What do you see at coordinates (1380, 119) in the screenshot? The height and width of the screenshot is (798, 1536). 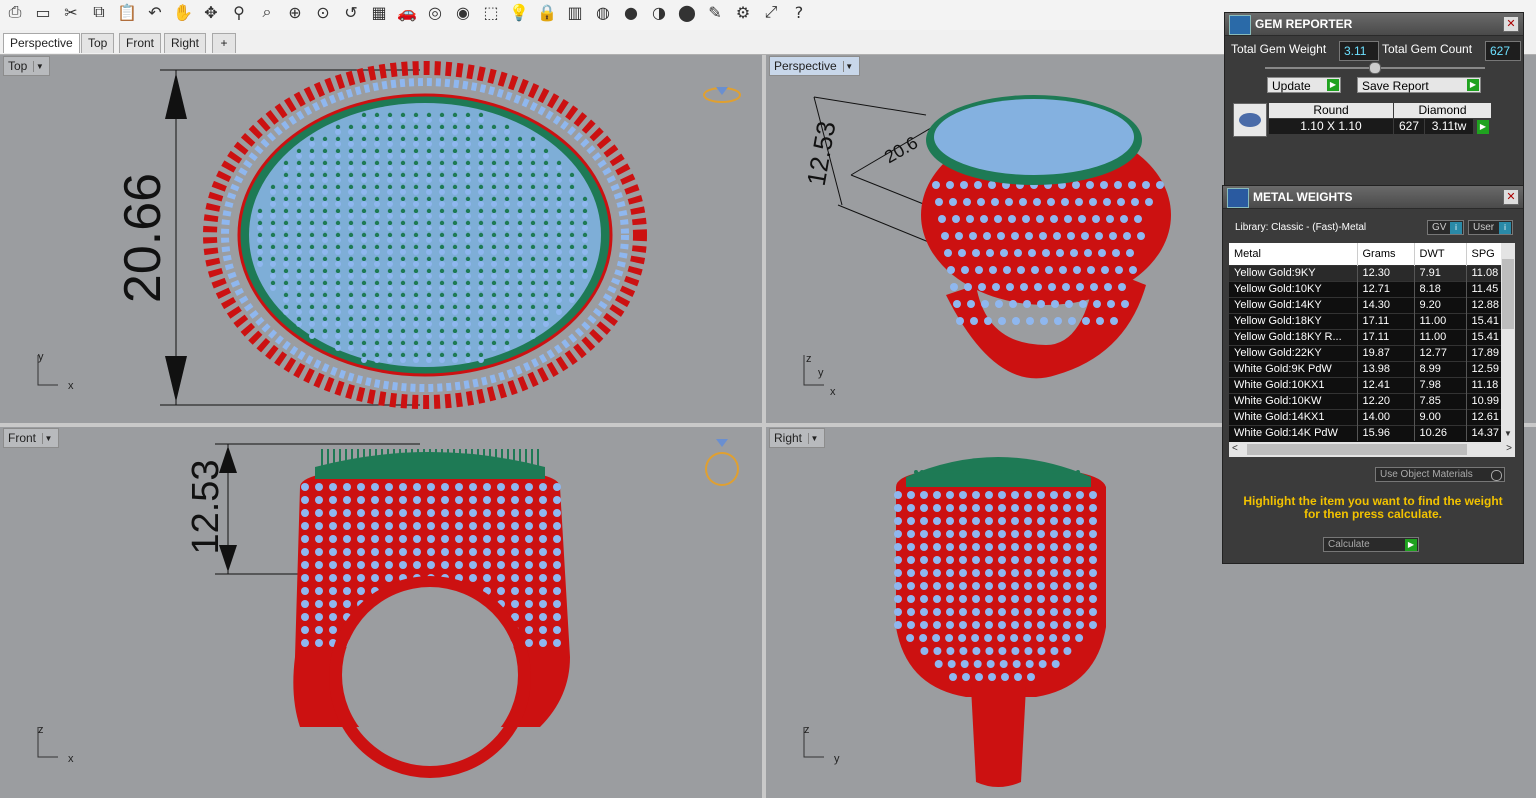 I see `gem-row: Round Diamond 1.10 X 1.10 627 3.11tw` at bounding box center [1380, 119].